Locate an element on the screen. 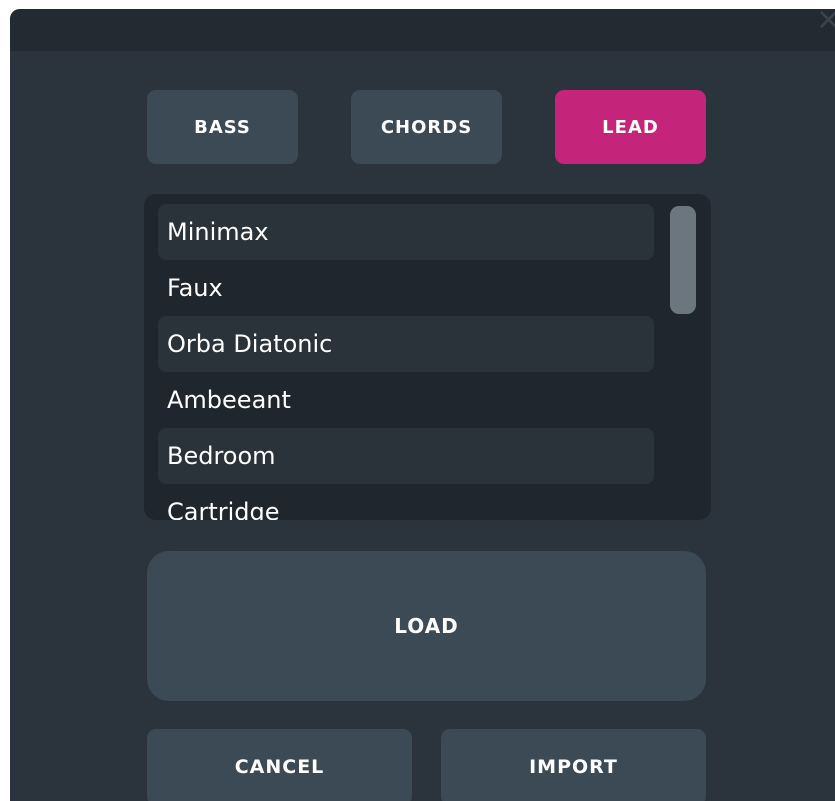  tab-lead: LEAD is located at coordinates (630, 127).